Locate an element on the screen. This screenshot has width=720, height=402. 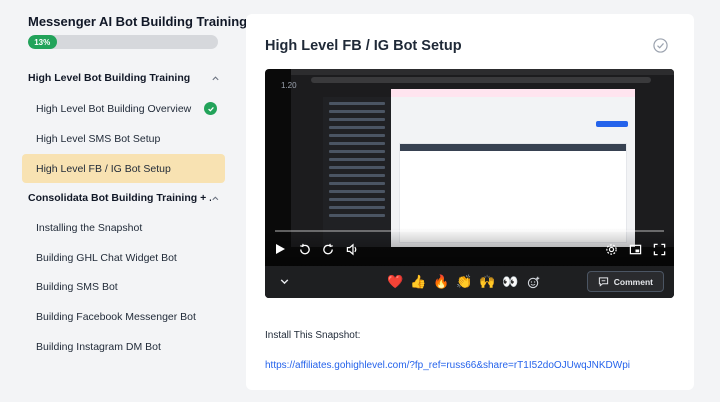
snapshot-label: Install This Snapshot: is located at coordinates (313, 335).